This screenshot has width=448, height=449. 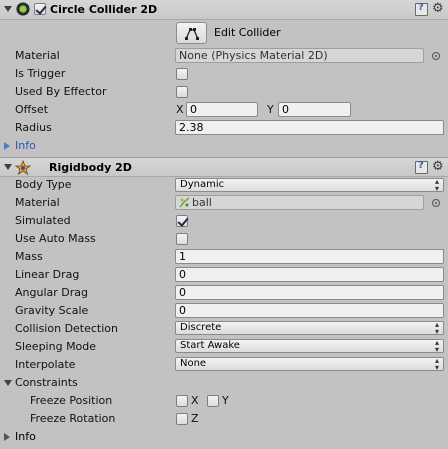 I want to click on freeze-position-label: Freeze Position, so click(x=71, y=400).